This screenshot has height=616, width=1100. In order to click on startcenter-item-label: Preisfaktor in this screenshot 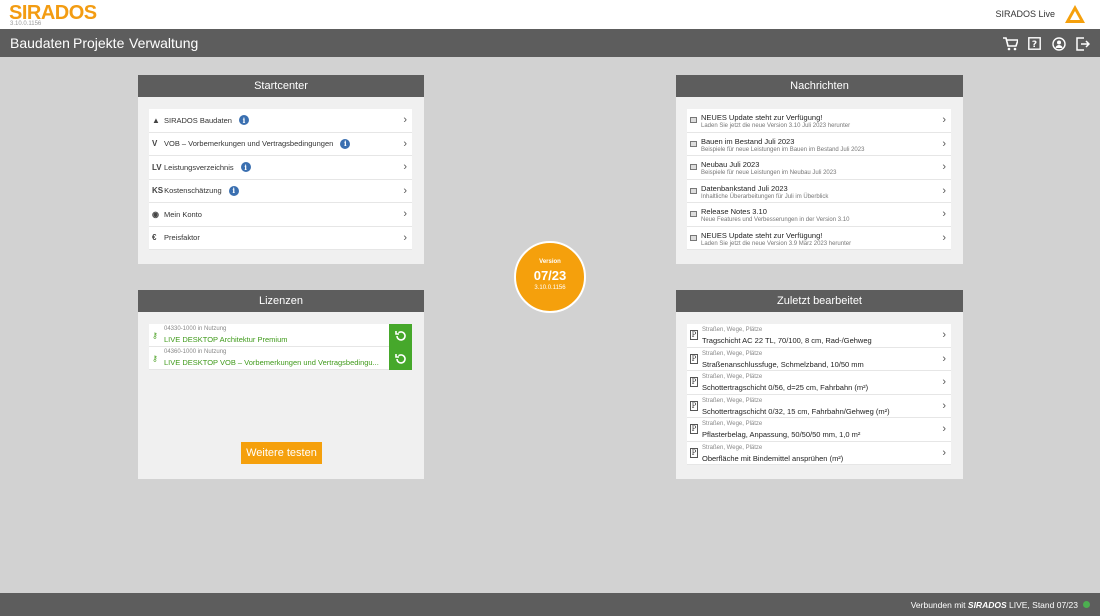, I will do `click(182, 238)`.